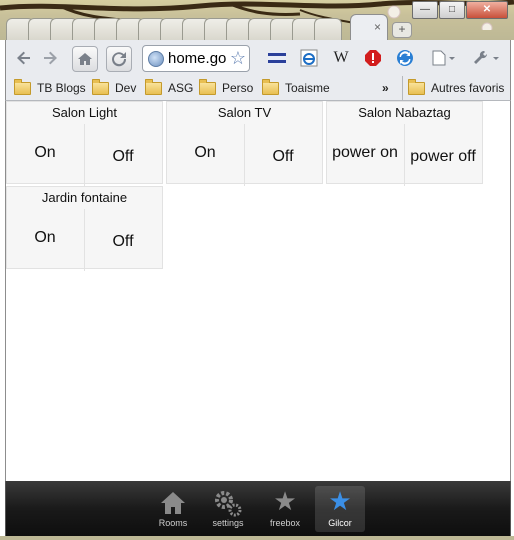 This screenshot has height=540, width=514. Describe the element at coordinates (61, 88) in the screenshot. I see `bookmark-label: TB Blogs` at that location.